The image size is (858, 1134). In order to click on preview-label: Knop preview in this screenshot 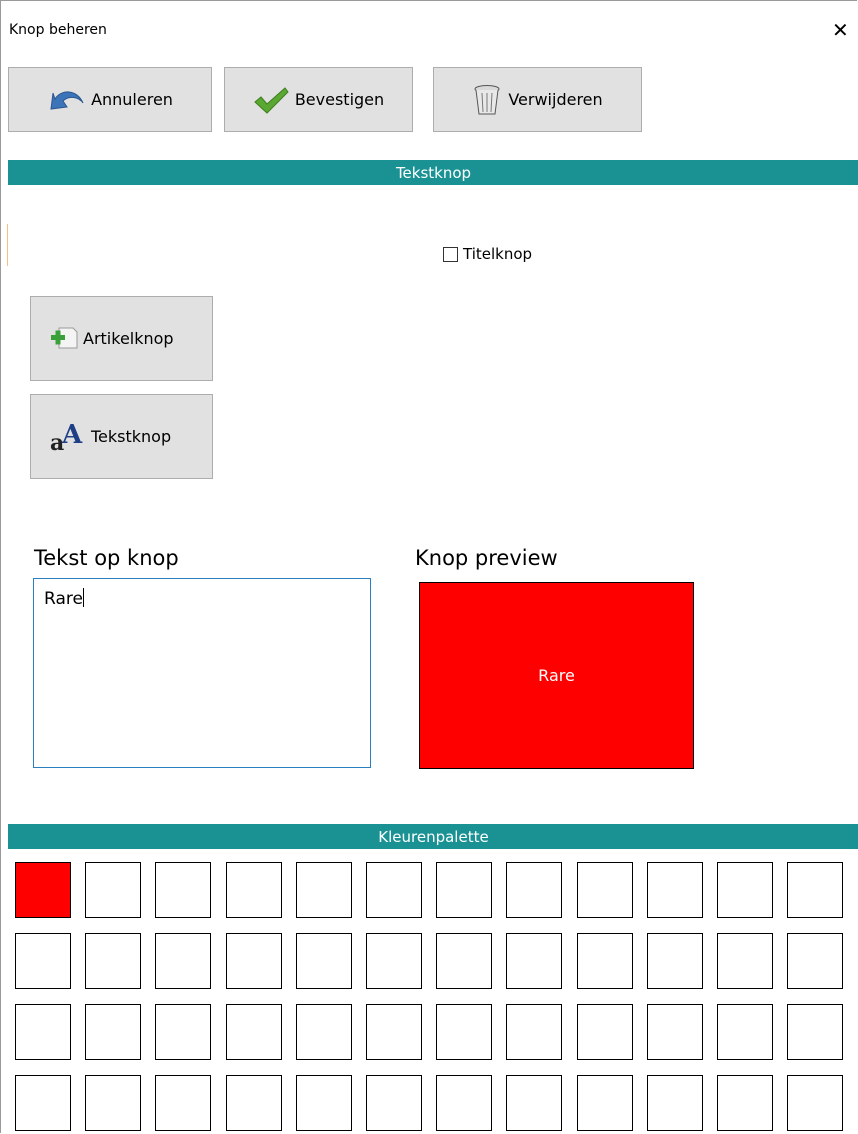, I will do `click(486, 558)`.